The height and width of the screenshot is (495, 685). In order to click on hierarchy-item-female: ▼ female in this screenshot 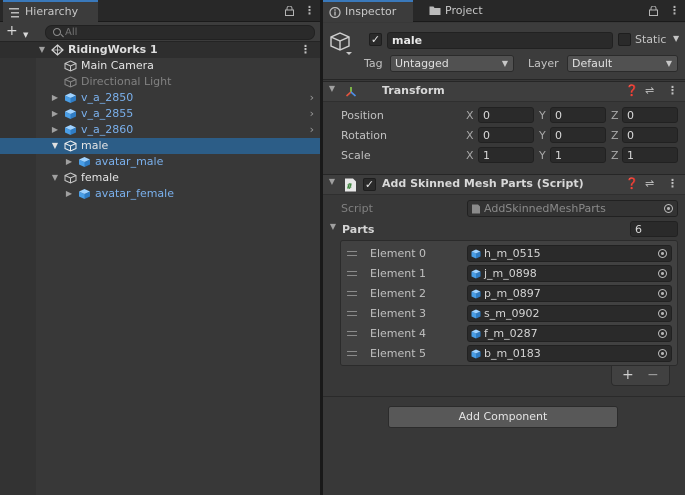, I will do `click(160, 178)`.